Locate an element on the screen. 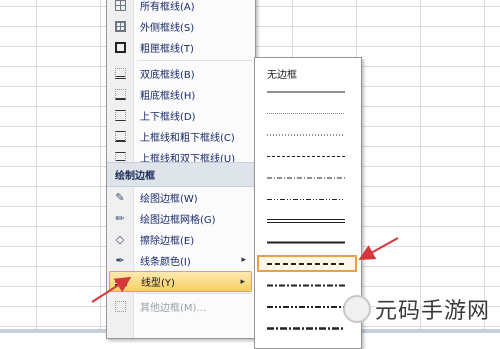 The image size is (500, 349). menu-item-label: 上框线和粗下框线(C) is located at coordinates (187, 138).